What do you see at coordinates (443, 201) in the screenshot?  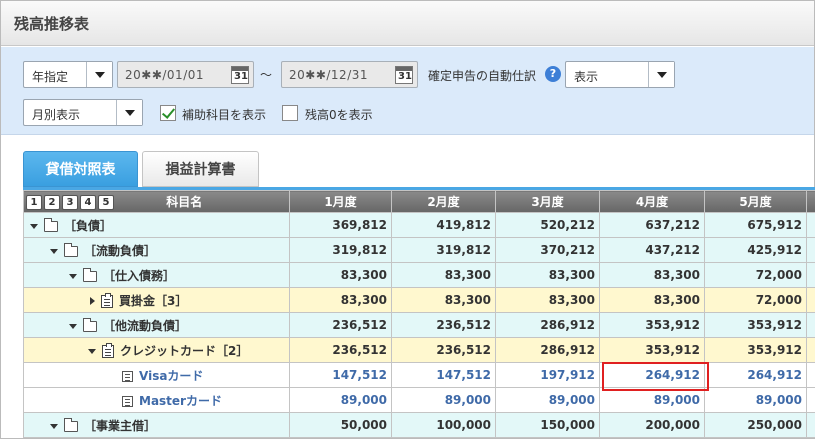 I see `month-2-header: 2月度` at bounding box center [443, 201].